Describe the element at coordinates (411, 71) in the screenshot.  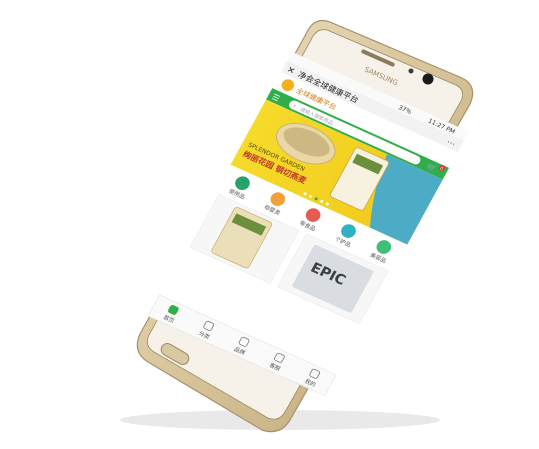
I see `sensor-icon` at that location.